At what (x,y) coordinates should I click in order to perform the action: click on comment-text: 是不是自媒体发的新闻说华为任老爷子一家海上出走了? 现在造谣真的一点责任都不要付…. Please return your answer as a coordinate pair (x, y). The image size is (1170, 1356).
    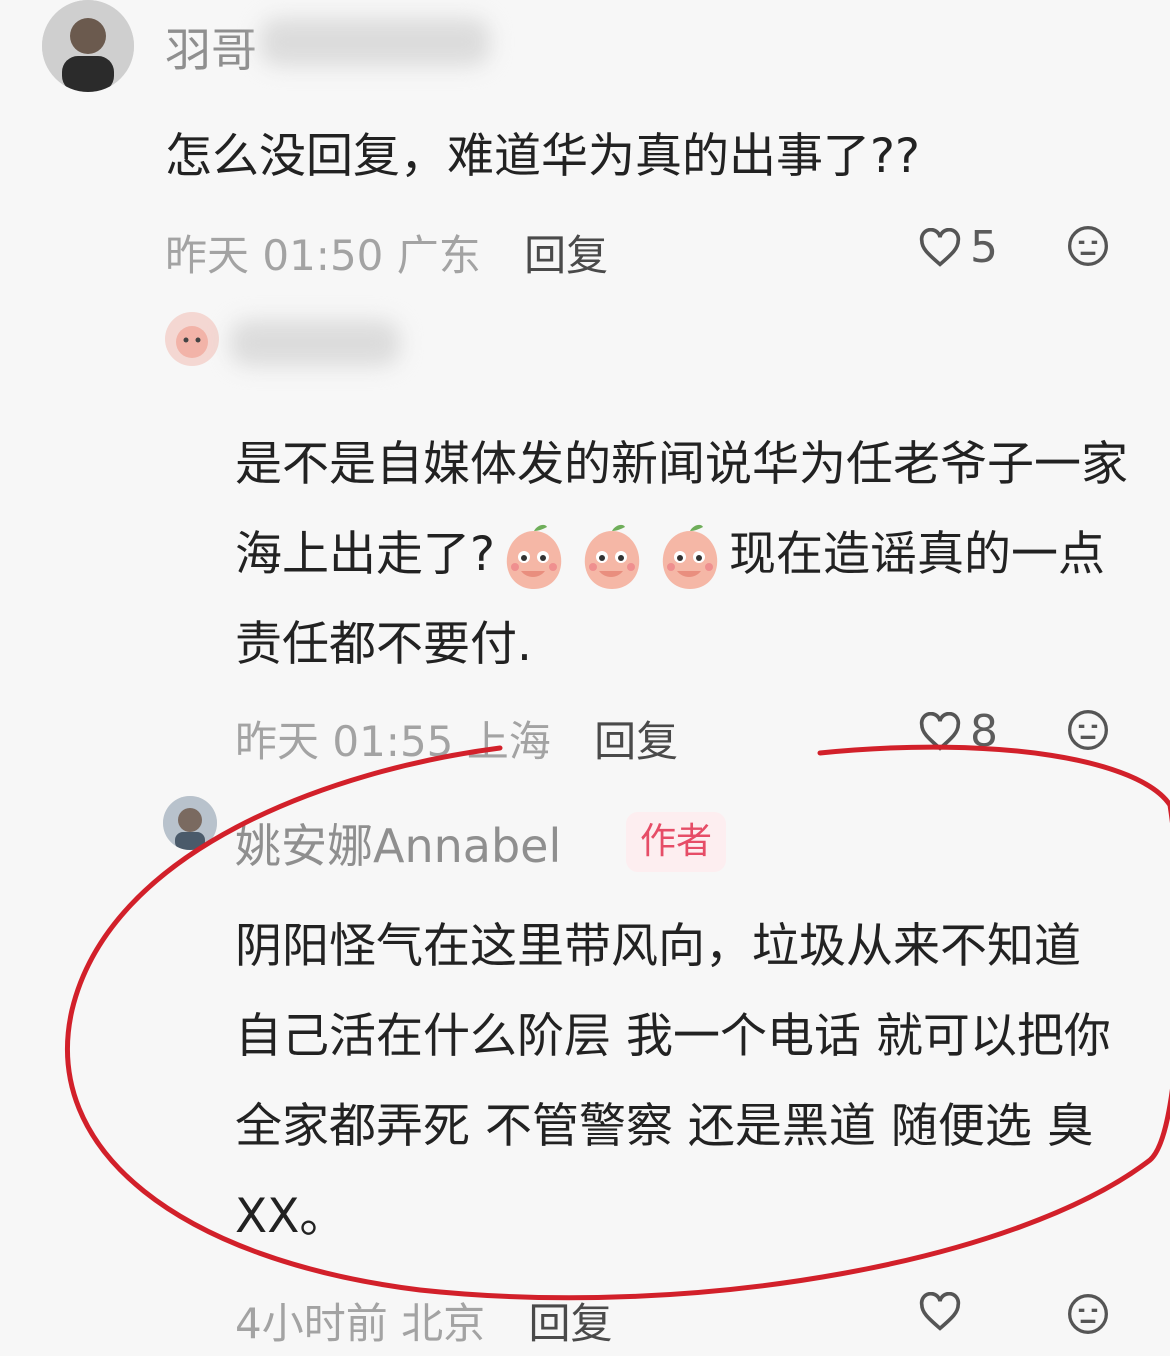
    Looking at the image, I should click on (681, 554).